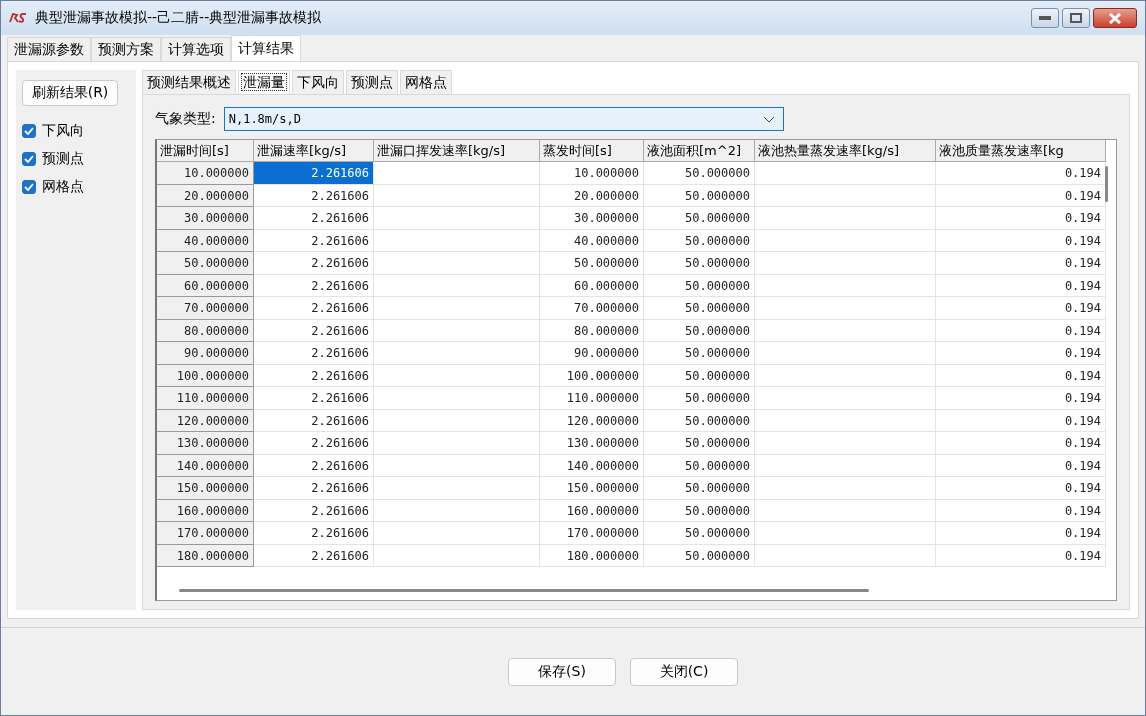 Image resolution: width=1146 pixels, height=716 pixels. Describe the element at coordinates (592, 443) in the screenshot. I see `table-cell: 130.000000` at that location.